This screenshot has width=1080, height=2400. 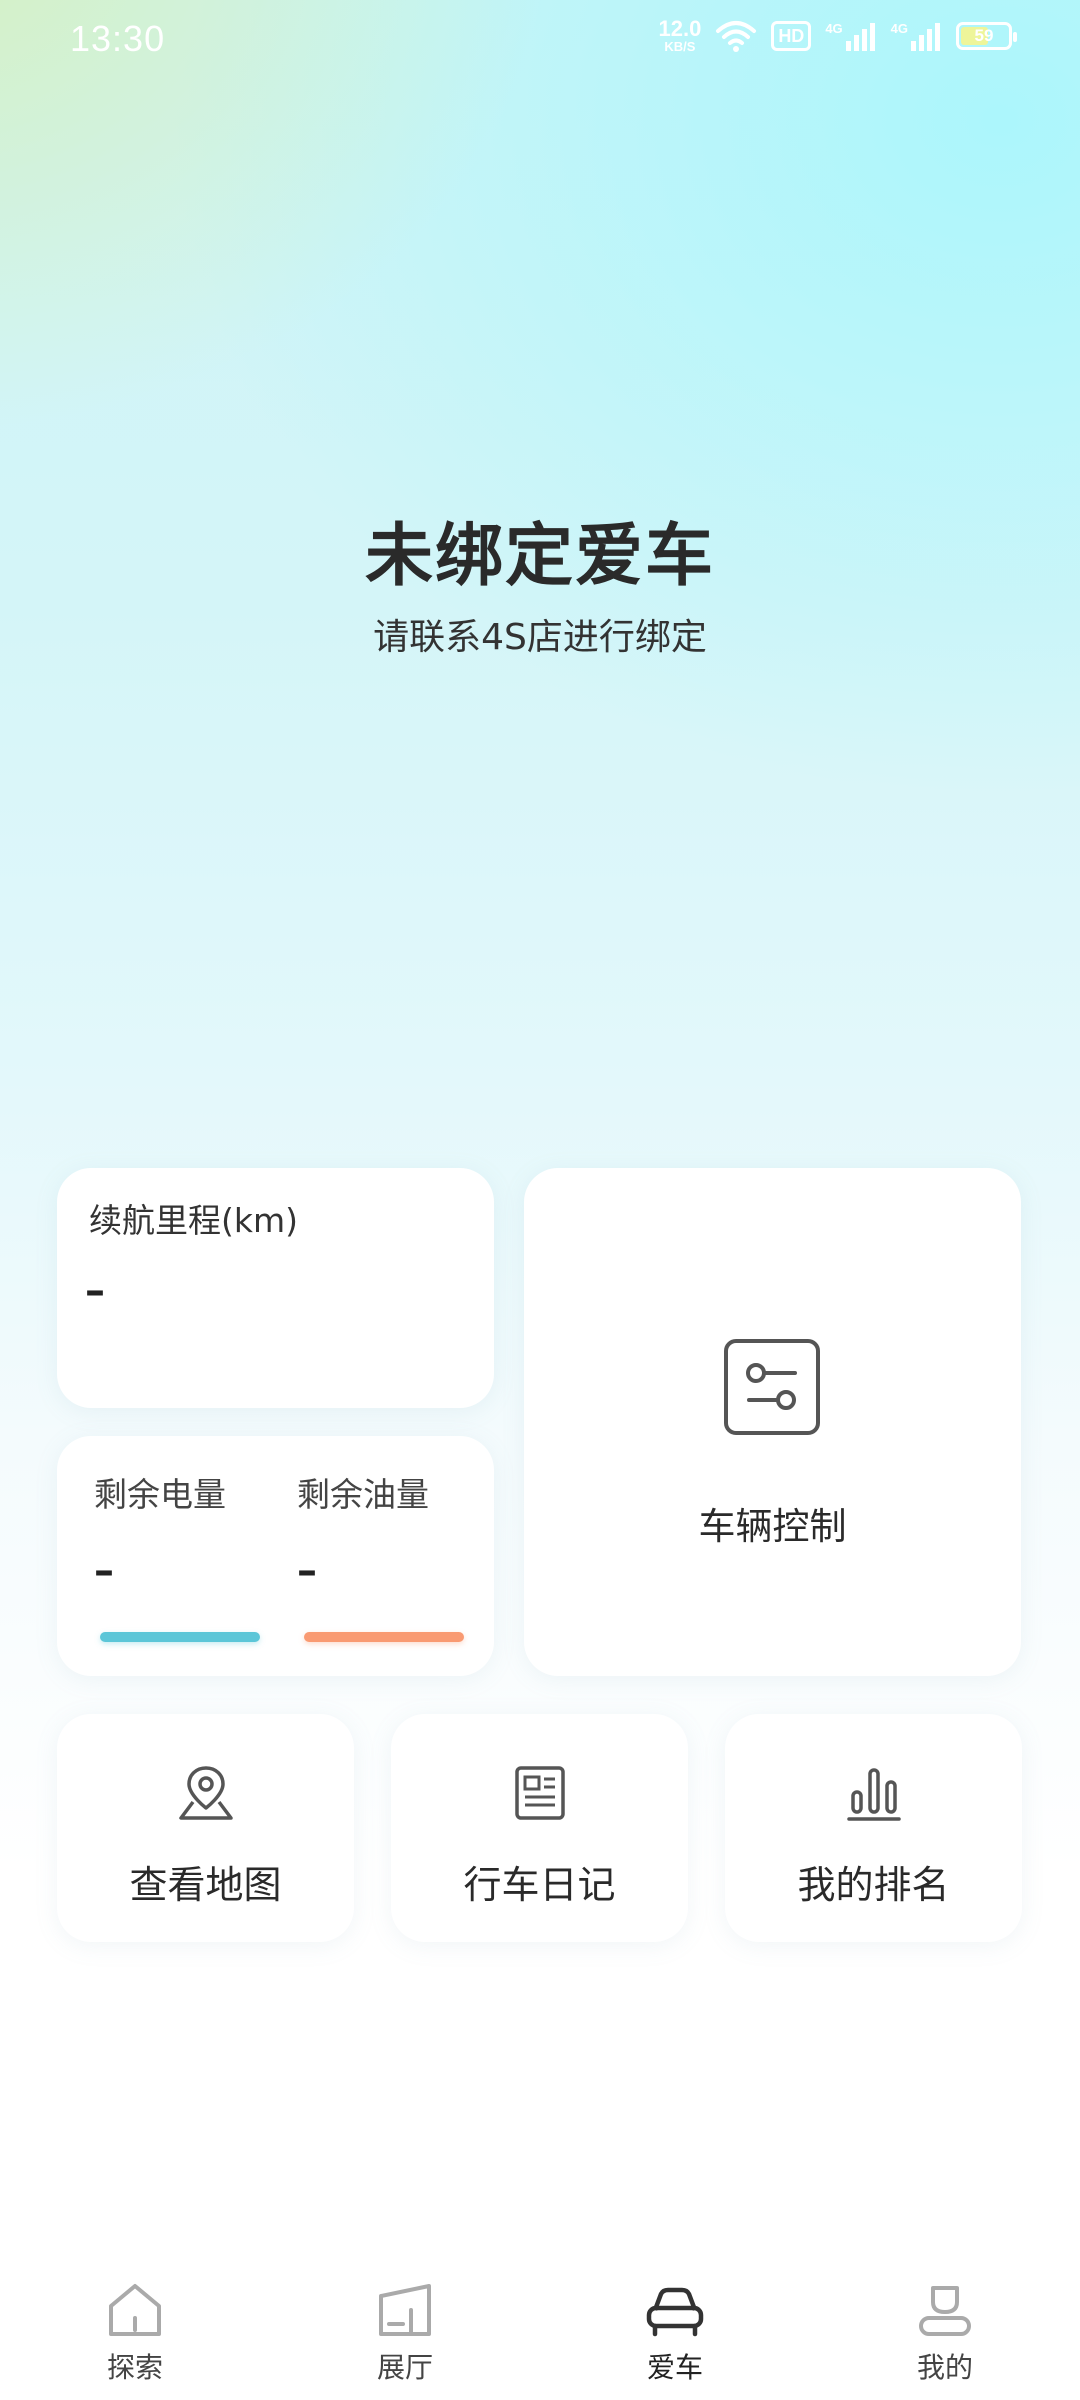 I want to click on nav-item-my-car: 爱车, so click(x=675, y=2325).